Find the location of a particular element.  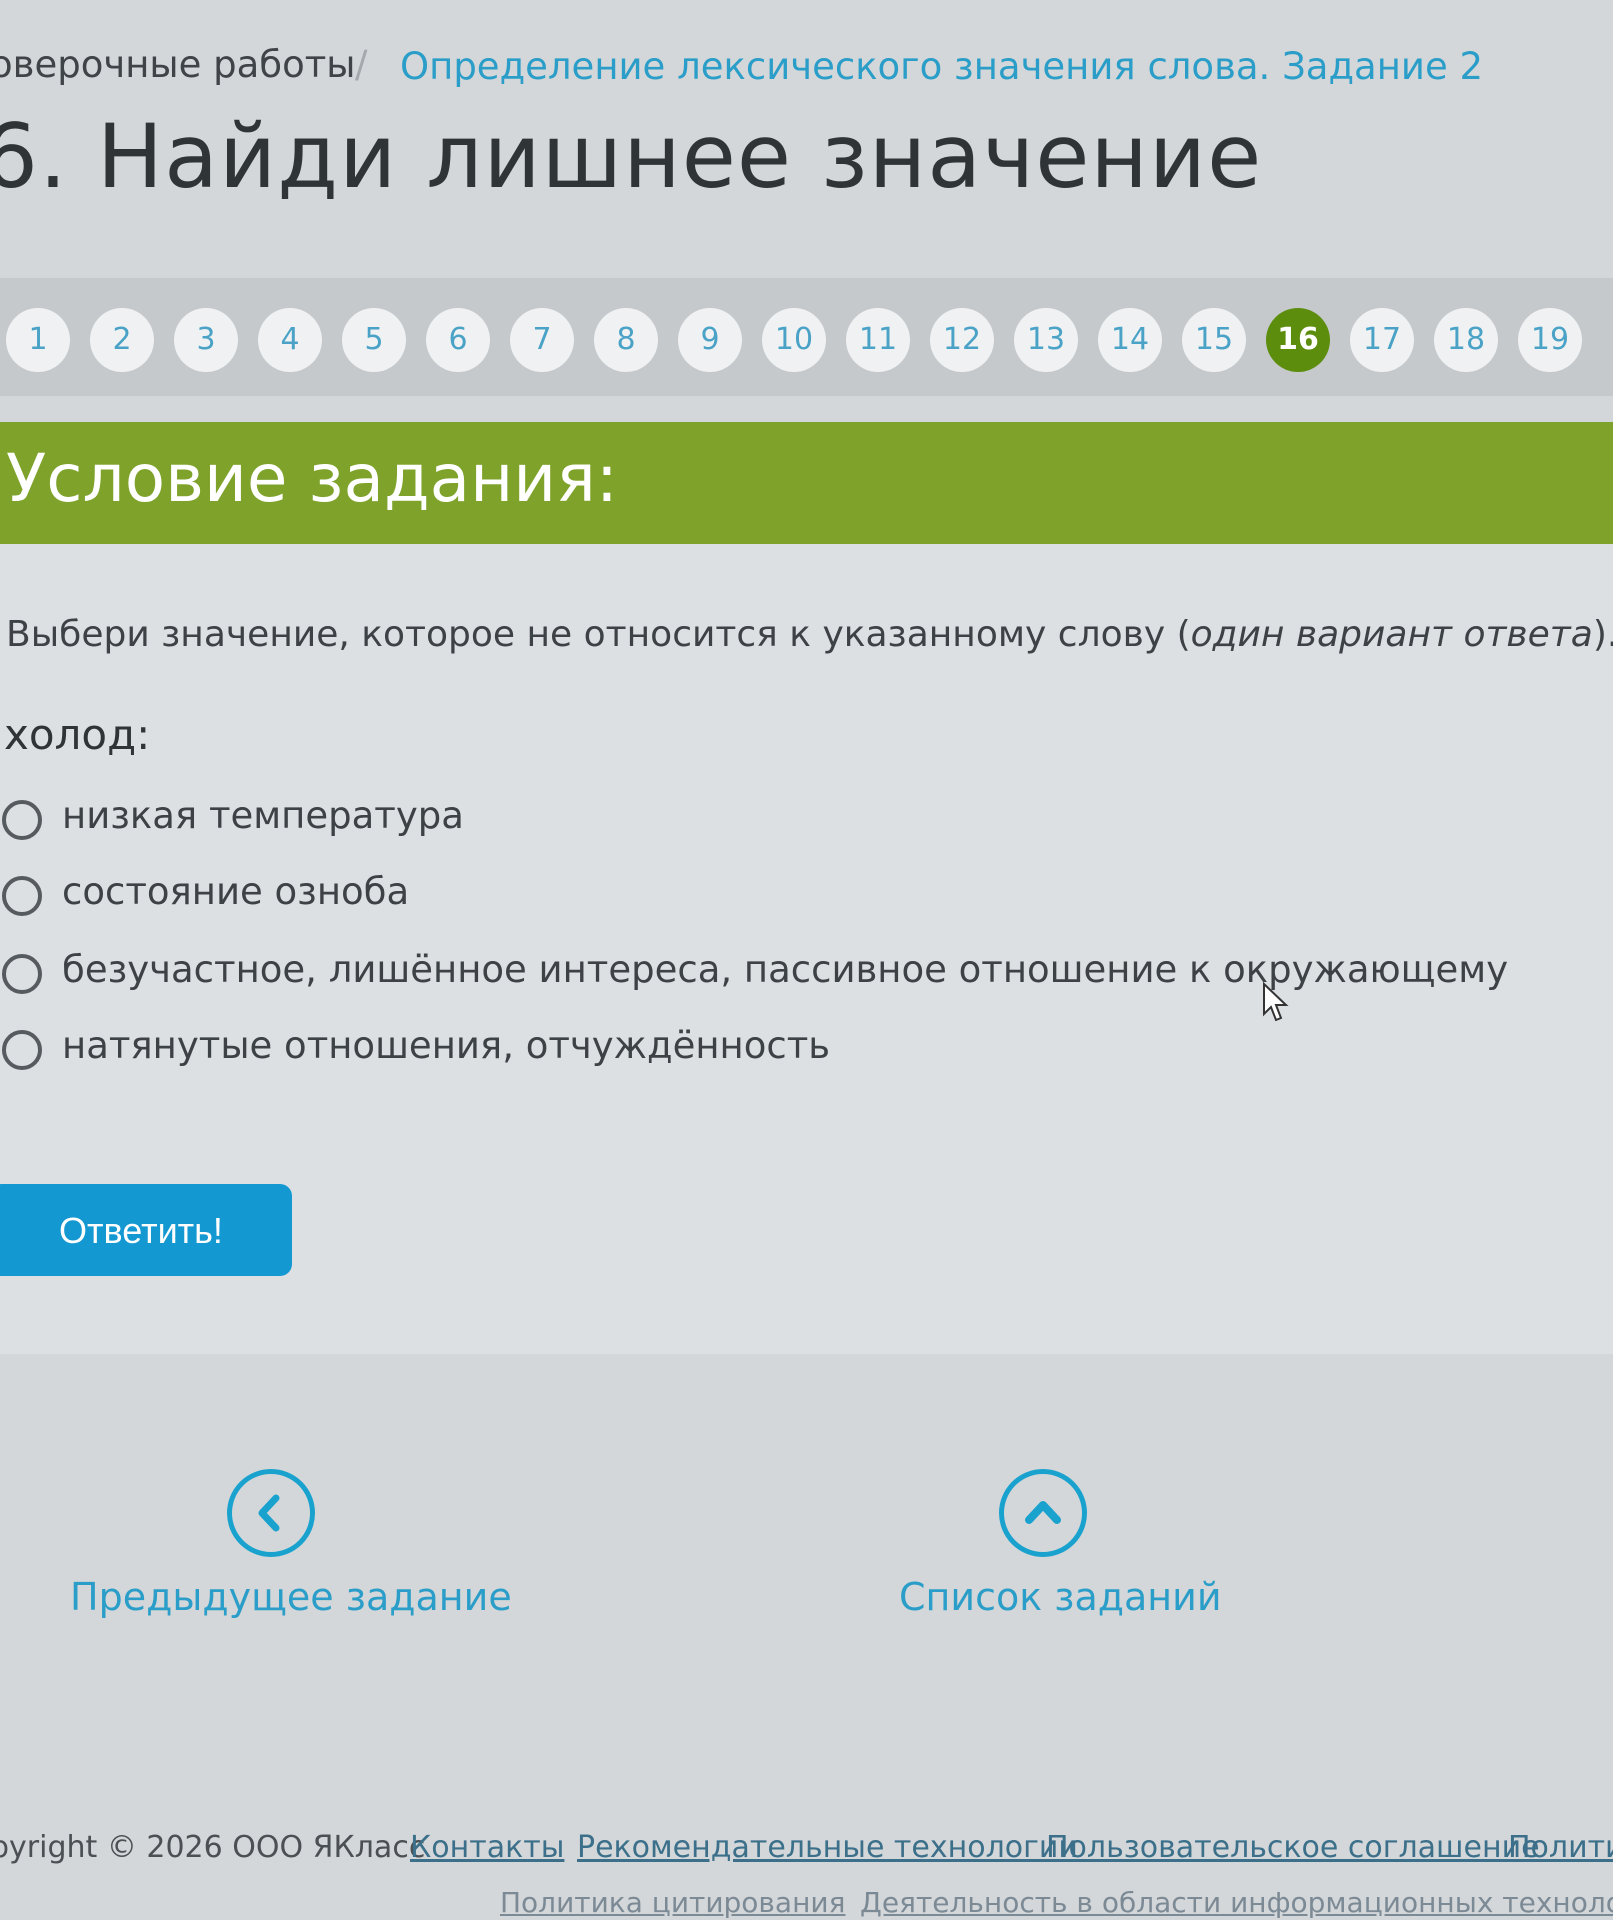

footer-link-recommendation-tech: Рекомендательные технологии is located at coordinates (827, 1847).